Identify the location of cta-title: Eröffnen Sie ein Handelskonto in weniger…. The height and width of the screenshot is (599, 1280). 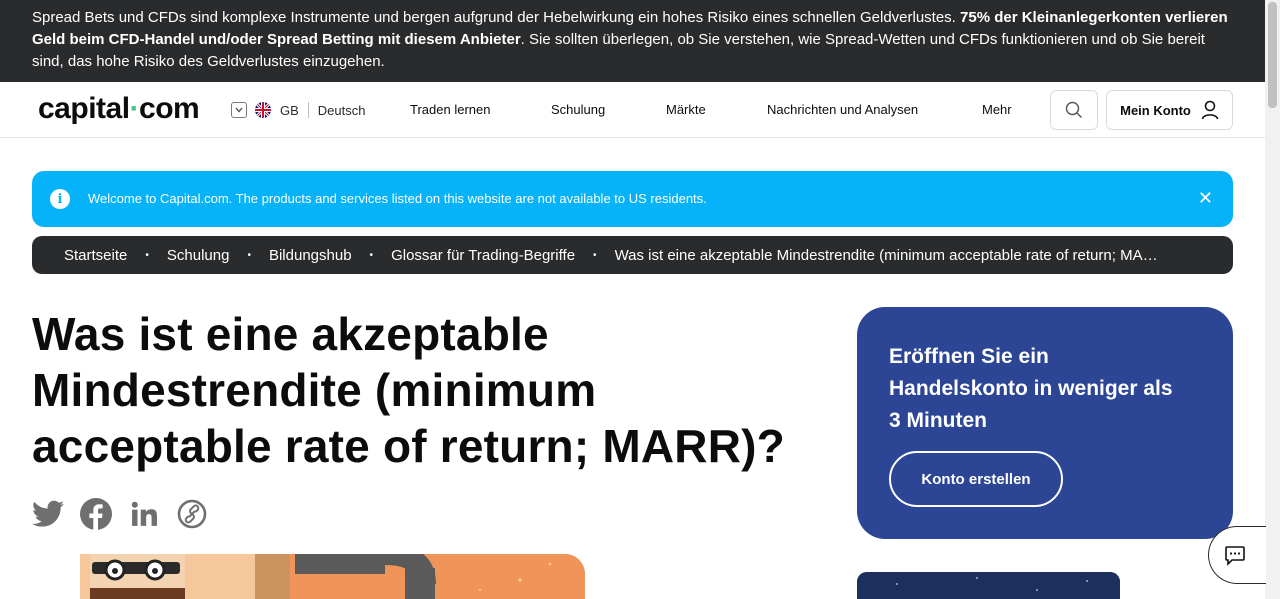
(1031, 388).